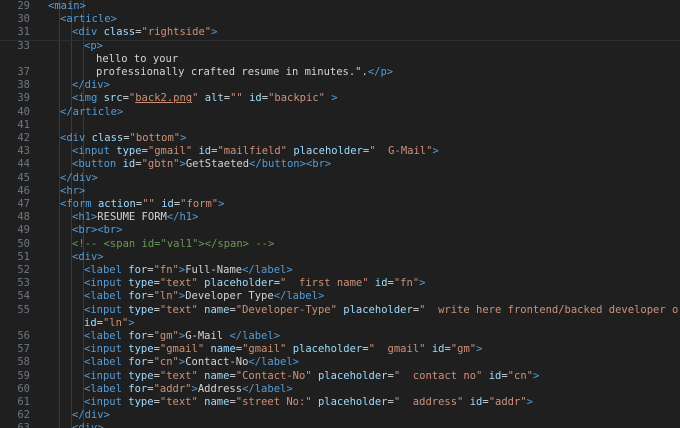 This screenshot has height=428, width=680. I want to click on code-line: 30 <article>, so click(340, 19).